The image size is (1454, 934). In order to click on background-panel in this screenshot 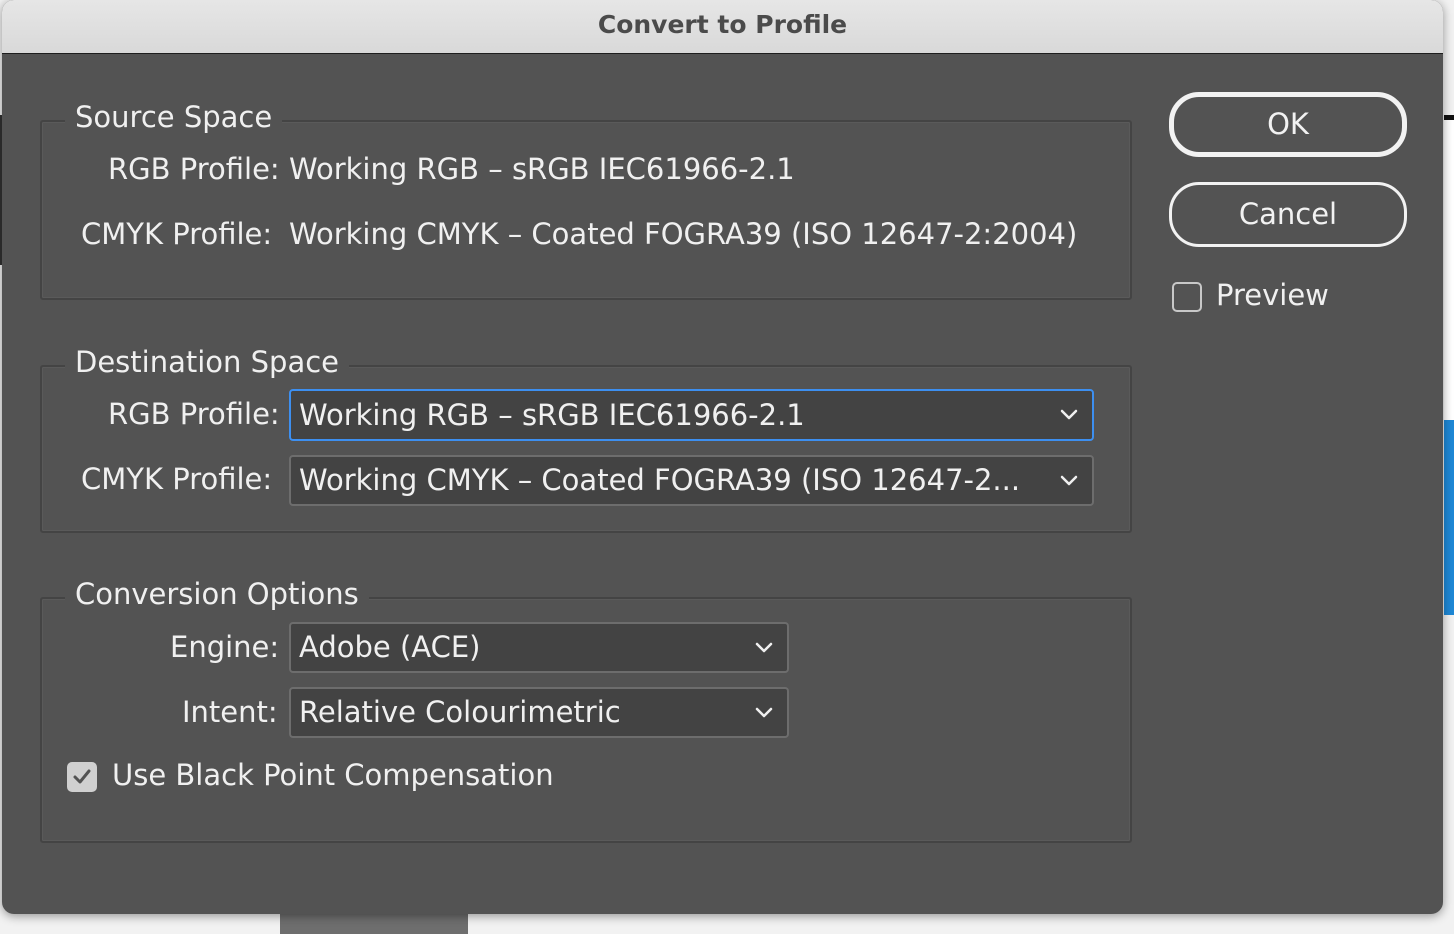, I will do `click(1449, 267)`.